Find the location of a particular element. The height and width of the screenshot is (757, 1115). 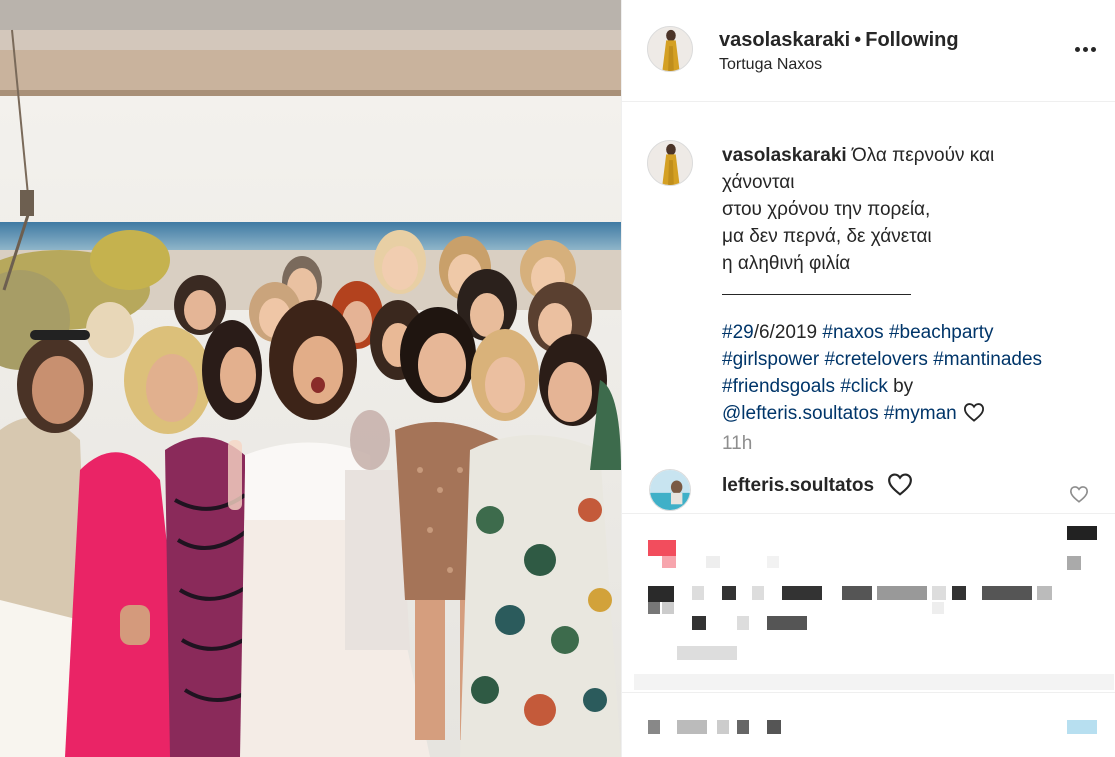

caption-text: /6/2019 is located at coordinates (788, 332).